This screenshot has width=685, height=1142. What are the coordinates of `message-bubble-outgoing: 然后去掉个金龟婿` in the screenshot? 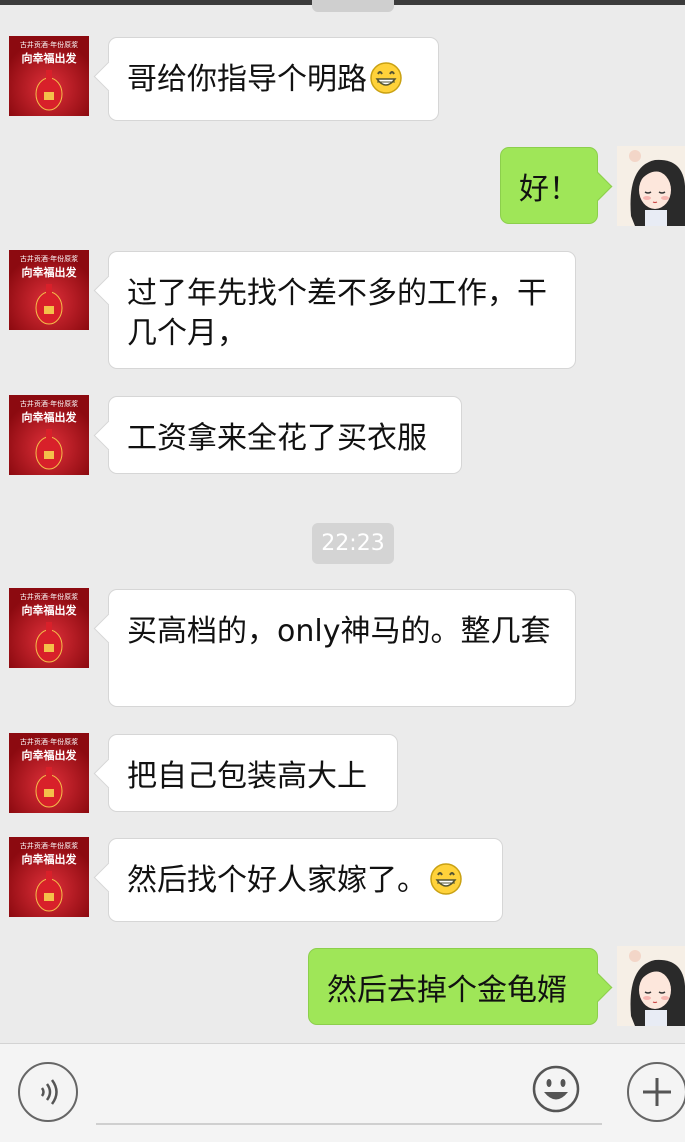 It's located at (453, 986).